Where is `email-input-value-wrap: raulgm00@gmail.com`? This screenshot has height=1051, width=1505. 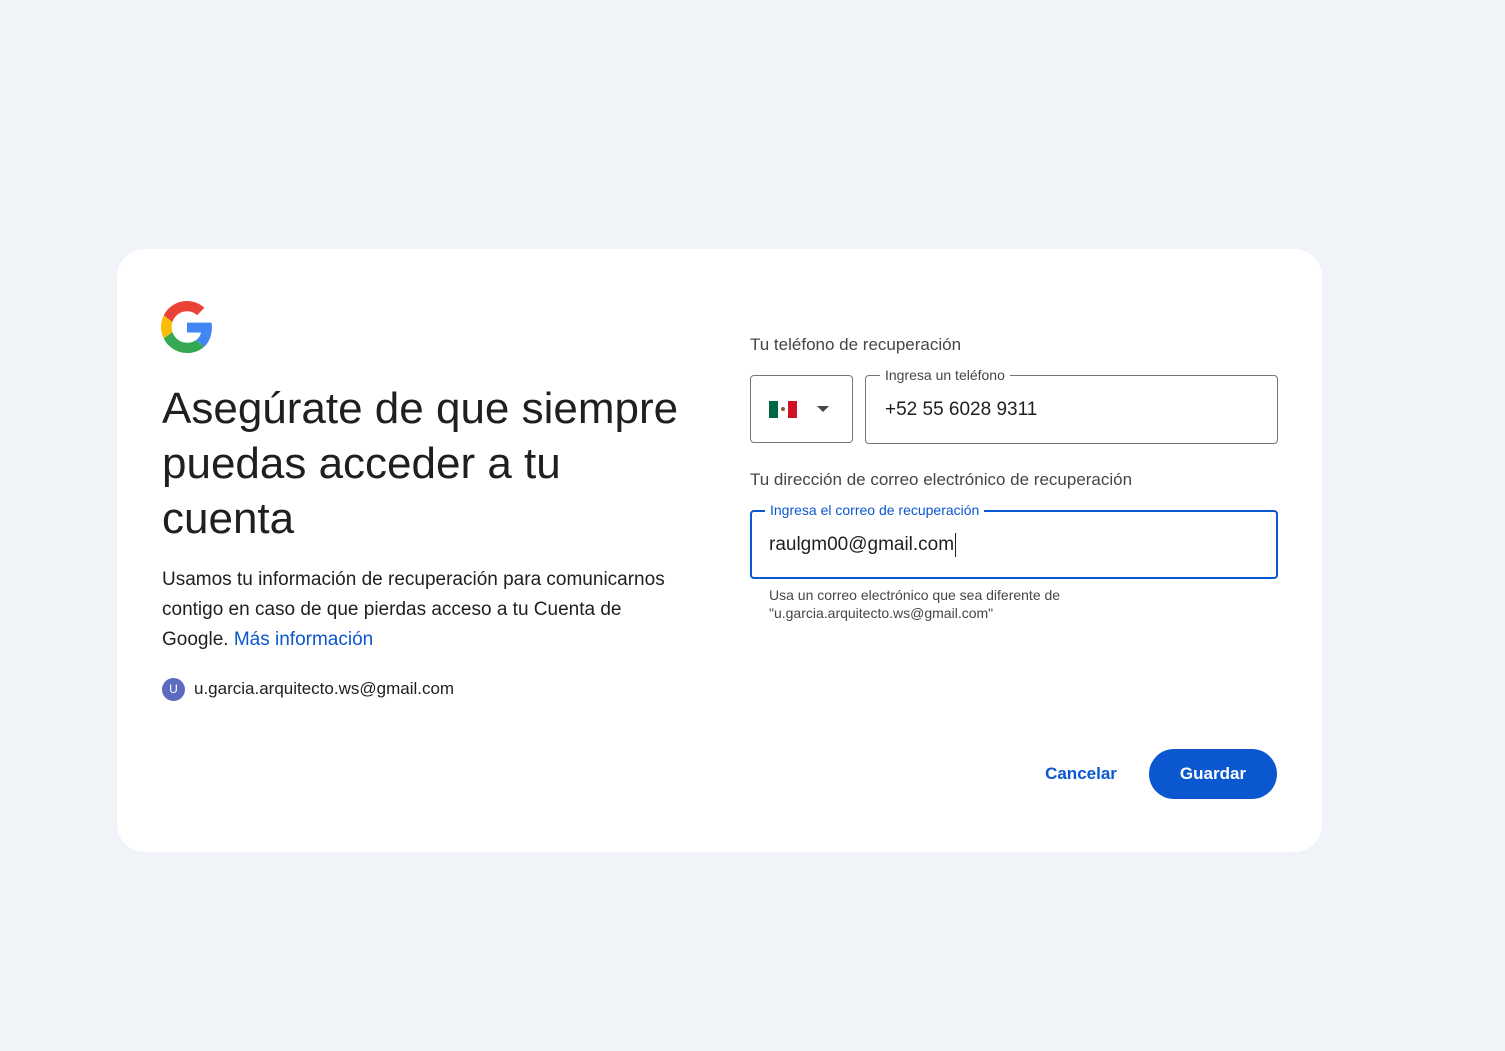
email-input-value-wrap: raulgm00@gmail.com is located at coordinates (863, 544).